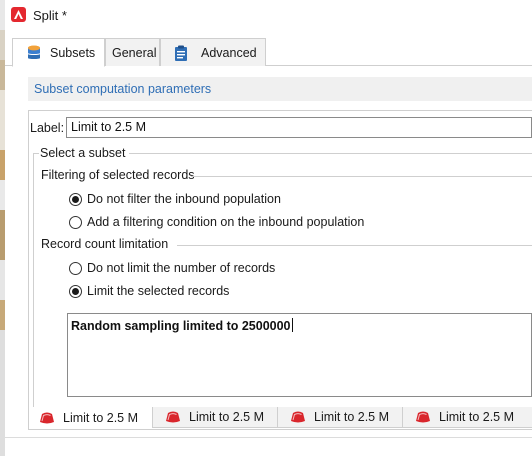 The image size is (532, 456). I want to click on subset-tab-4-label: Limit to 2.5 M, so click(477, 417).